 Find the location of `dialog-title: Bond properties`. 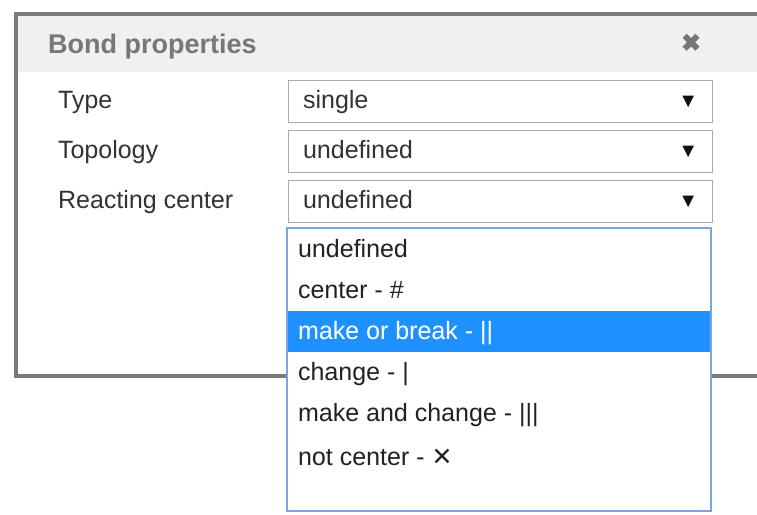

dialog-title: Bond properties is located at coordinates (152, 44).